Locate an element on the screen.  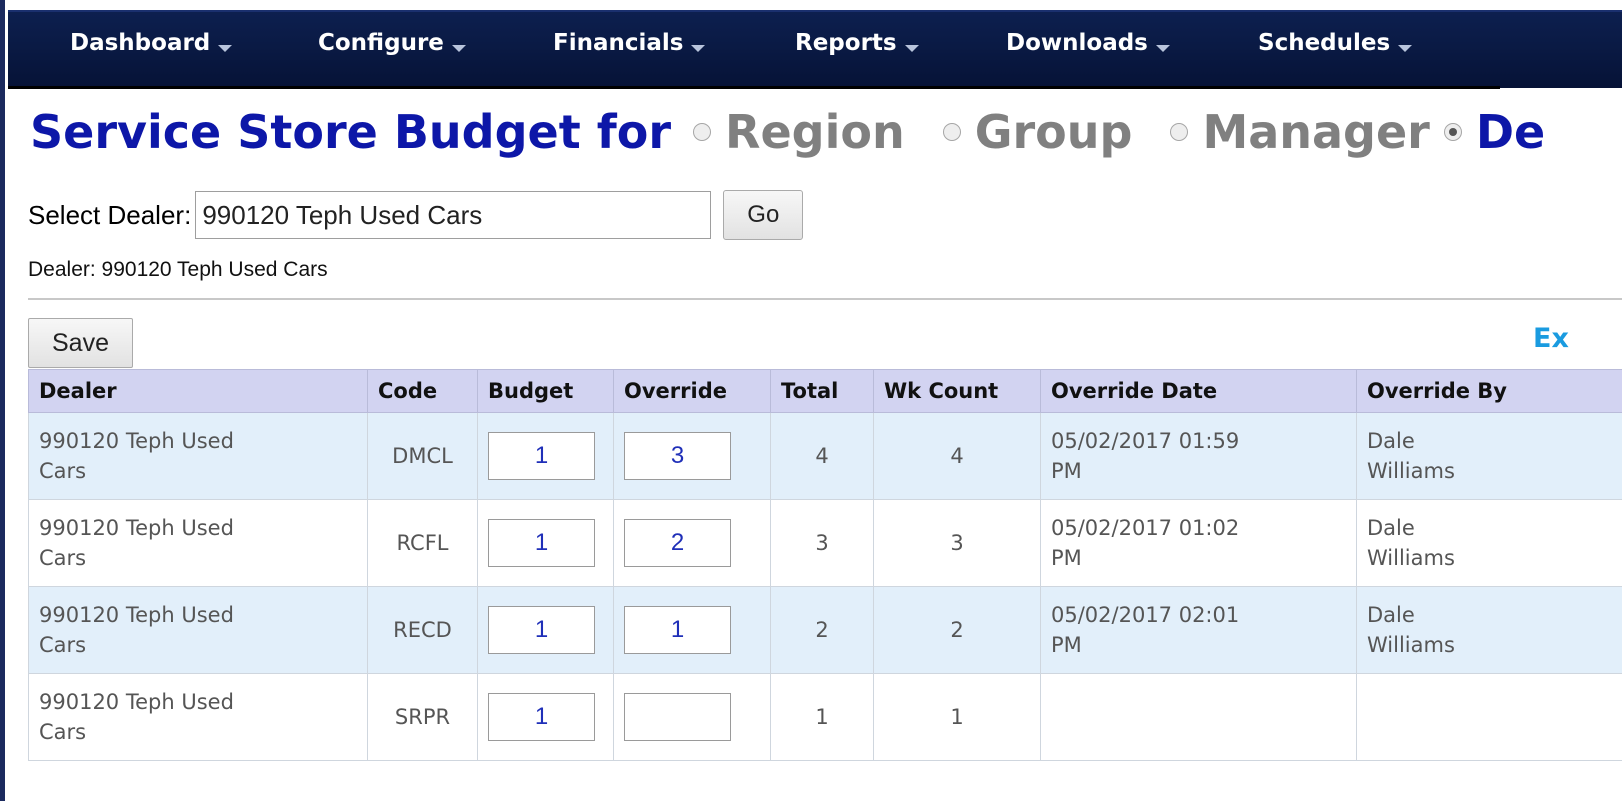
nav-financials-label: Financials is located at coordinates (618, 43).